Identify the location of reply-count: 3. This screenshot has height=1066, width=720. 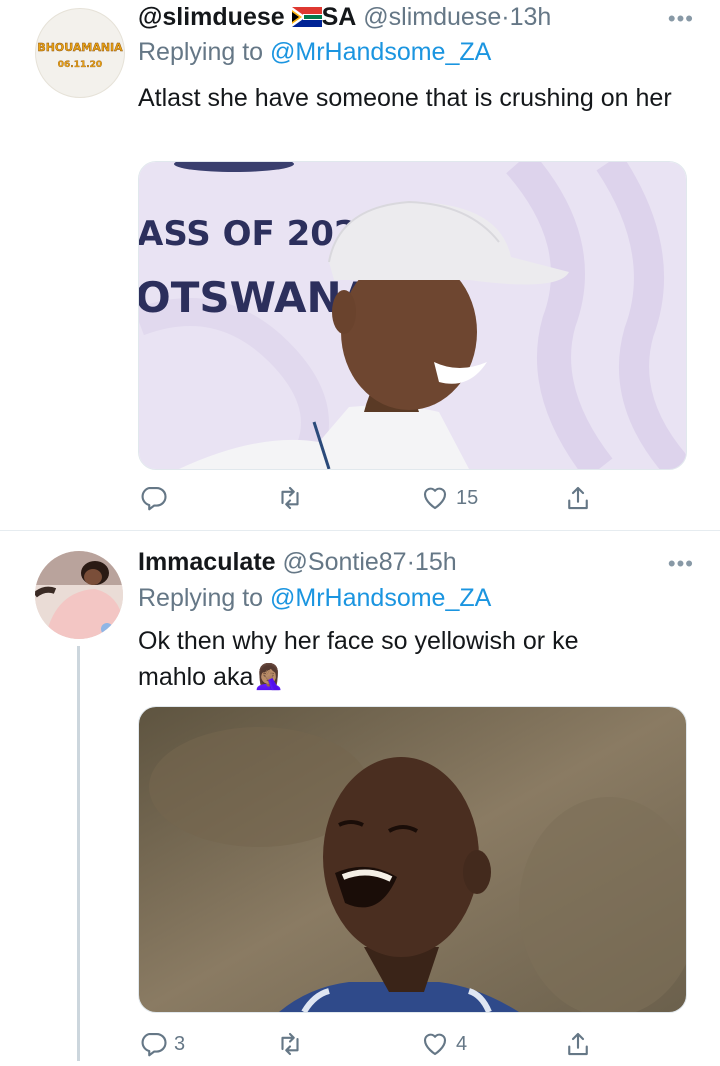
(180, 1043).